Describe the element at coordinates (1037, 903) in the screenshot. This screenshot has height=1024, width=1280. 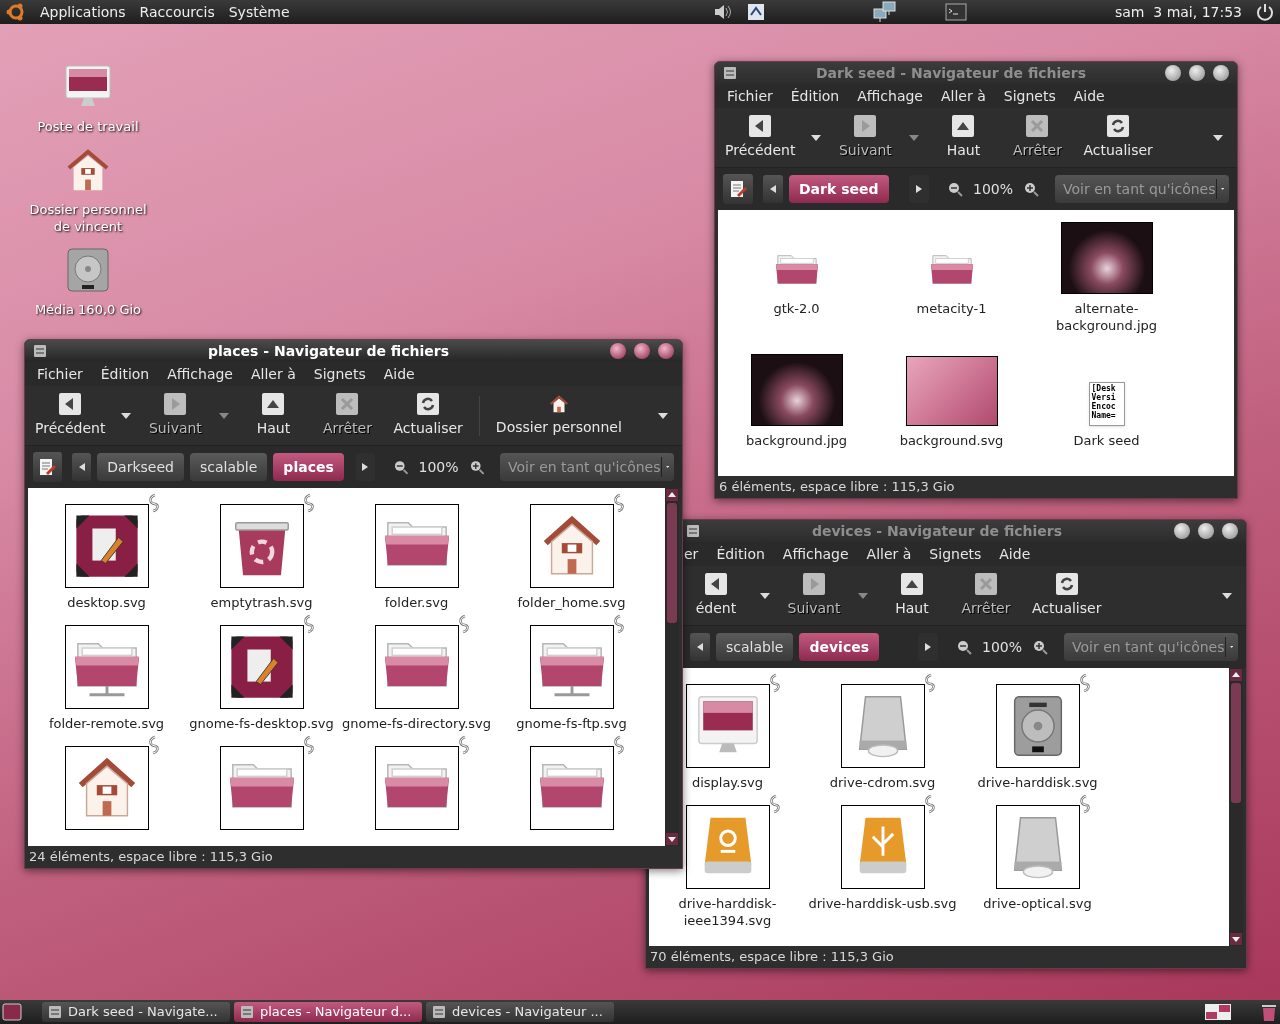
I see `file-name: drive-optical.svg` at that location.